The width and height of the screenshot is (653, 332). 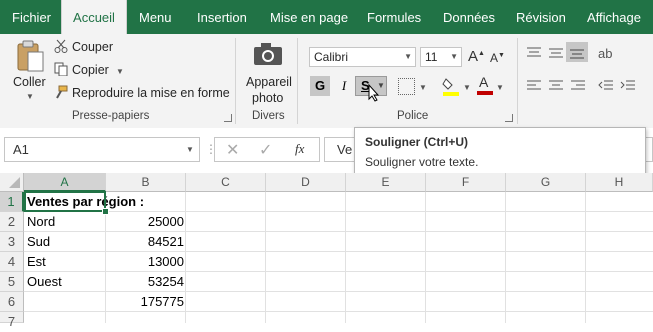 I want to click on cell-a2: Nord, so click(x=65, y=222).